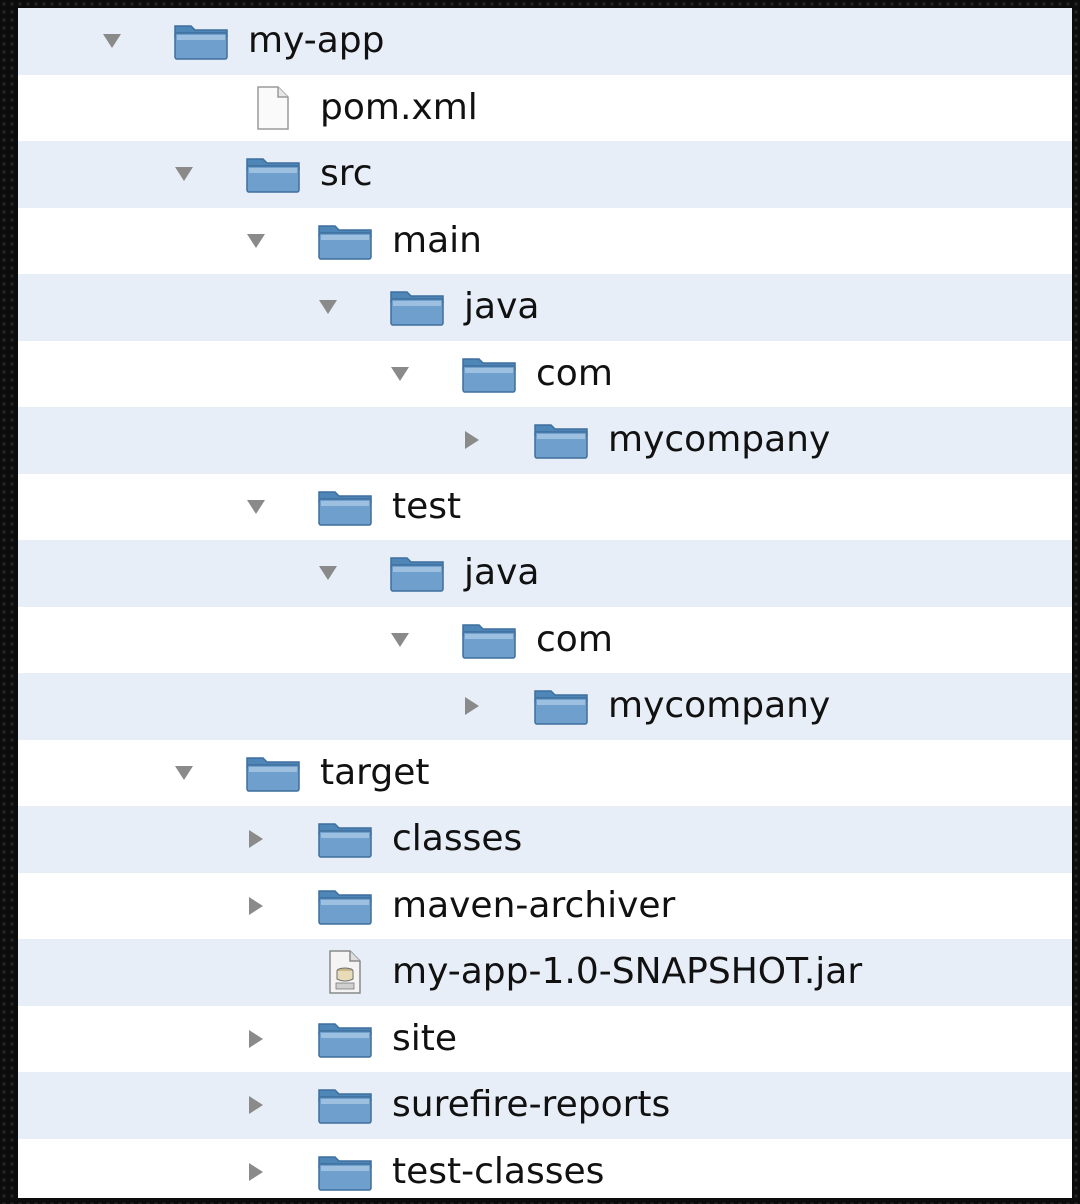 The image size is (1080, 1204). What do you see at coordinates (545, 839) in the screenshot?
I see `tree-row: classes` at bounding box center [545, 839].